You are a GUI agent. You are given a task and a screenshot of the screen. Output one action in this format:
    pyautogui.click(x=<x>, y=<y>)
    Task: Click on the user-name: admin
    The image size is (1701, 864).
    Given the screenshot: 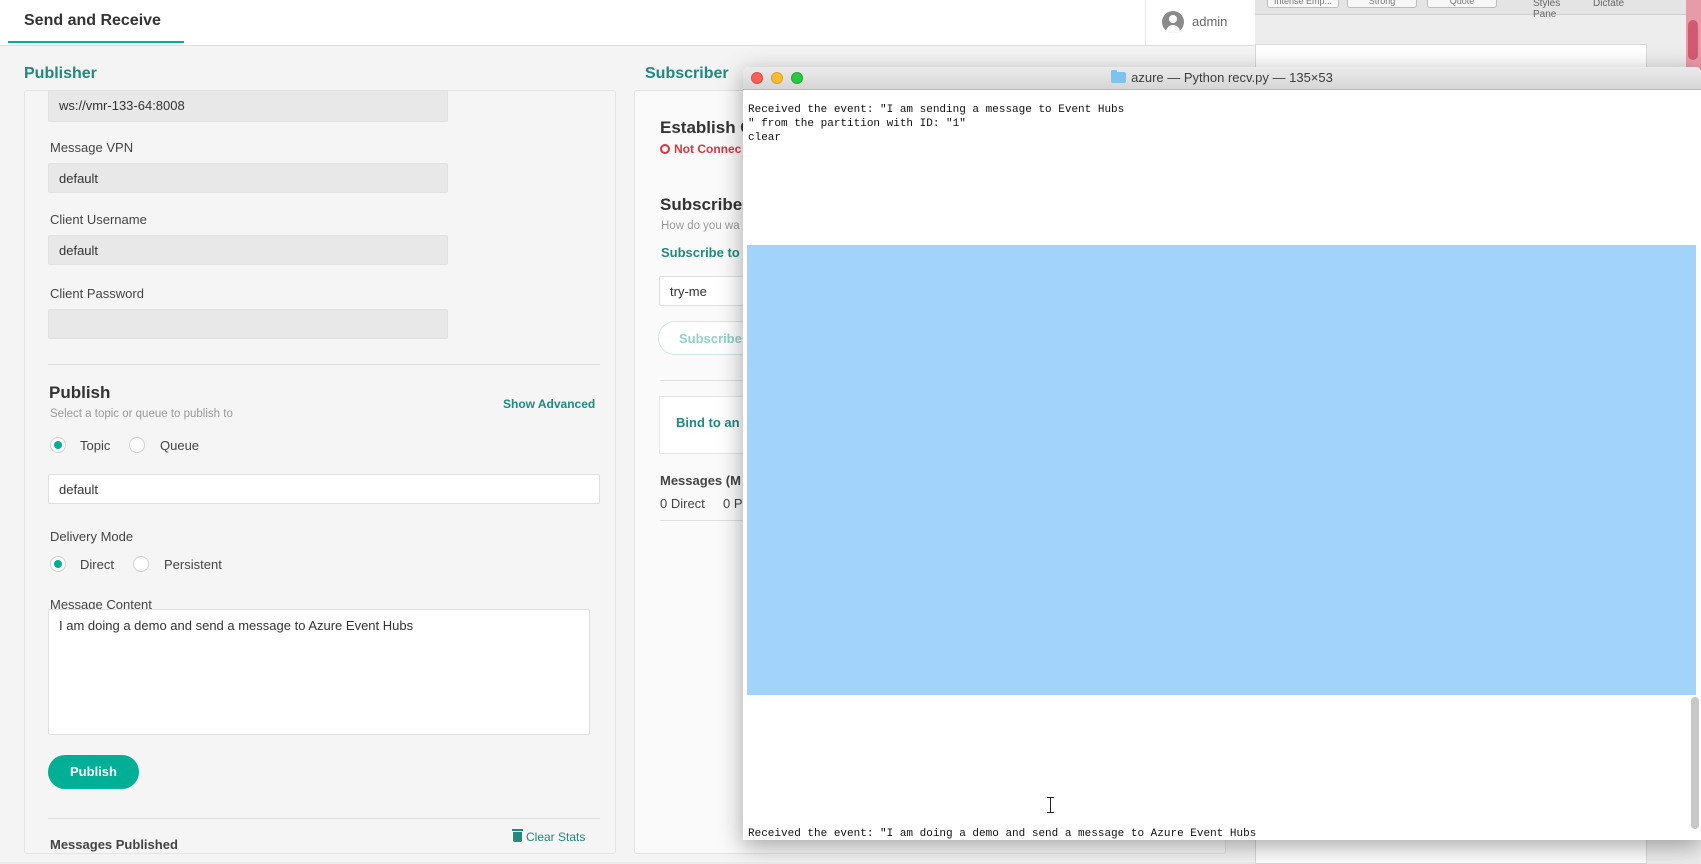 What is the action you would take?
    pyautogui.click(x=1210, y=21)
    